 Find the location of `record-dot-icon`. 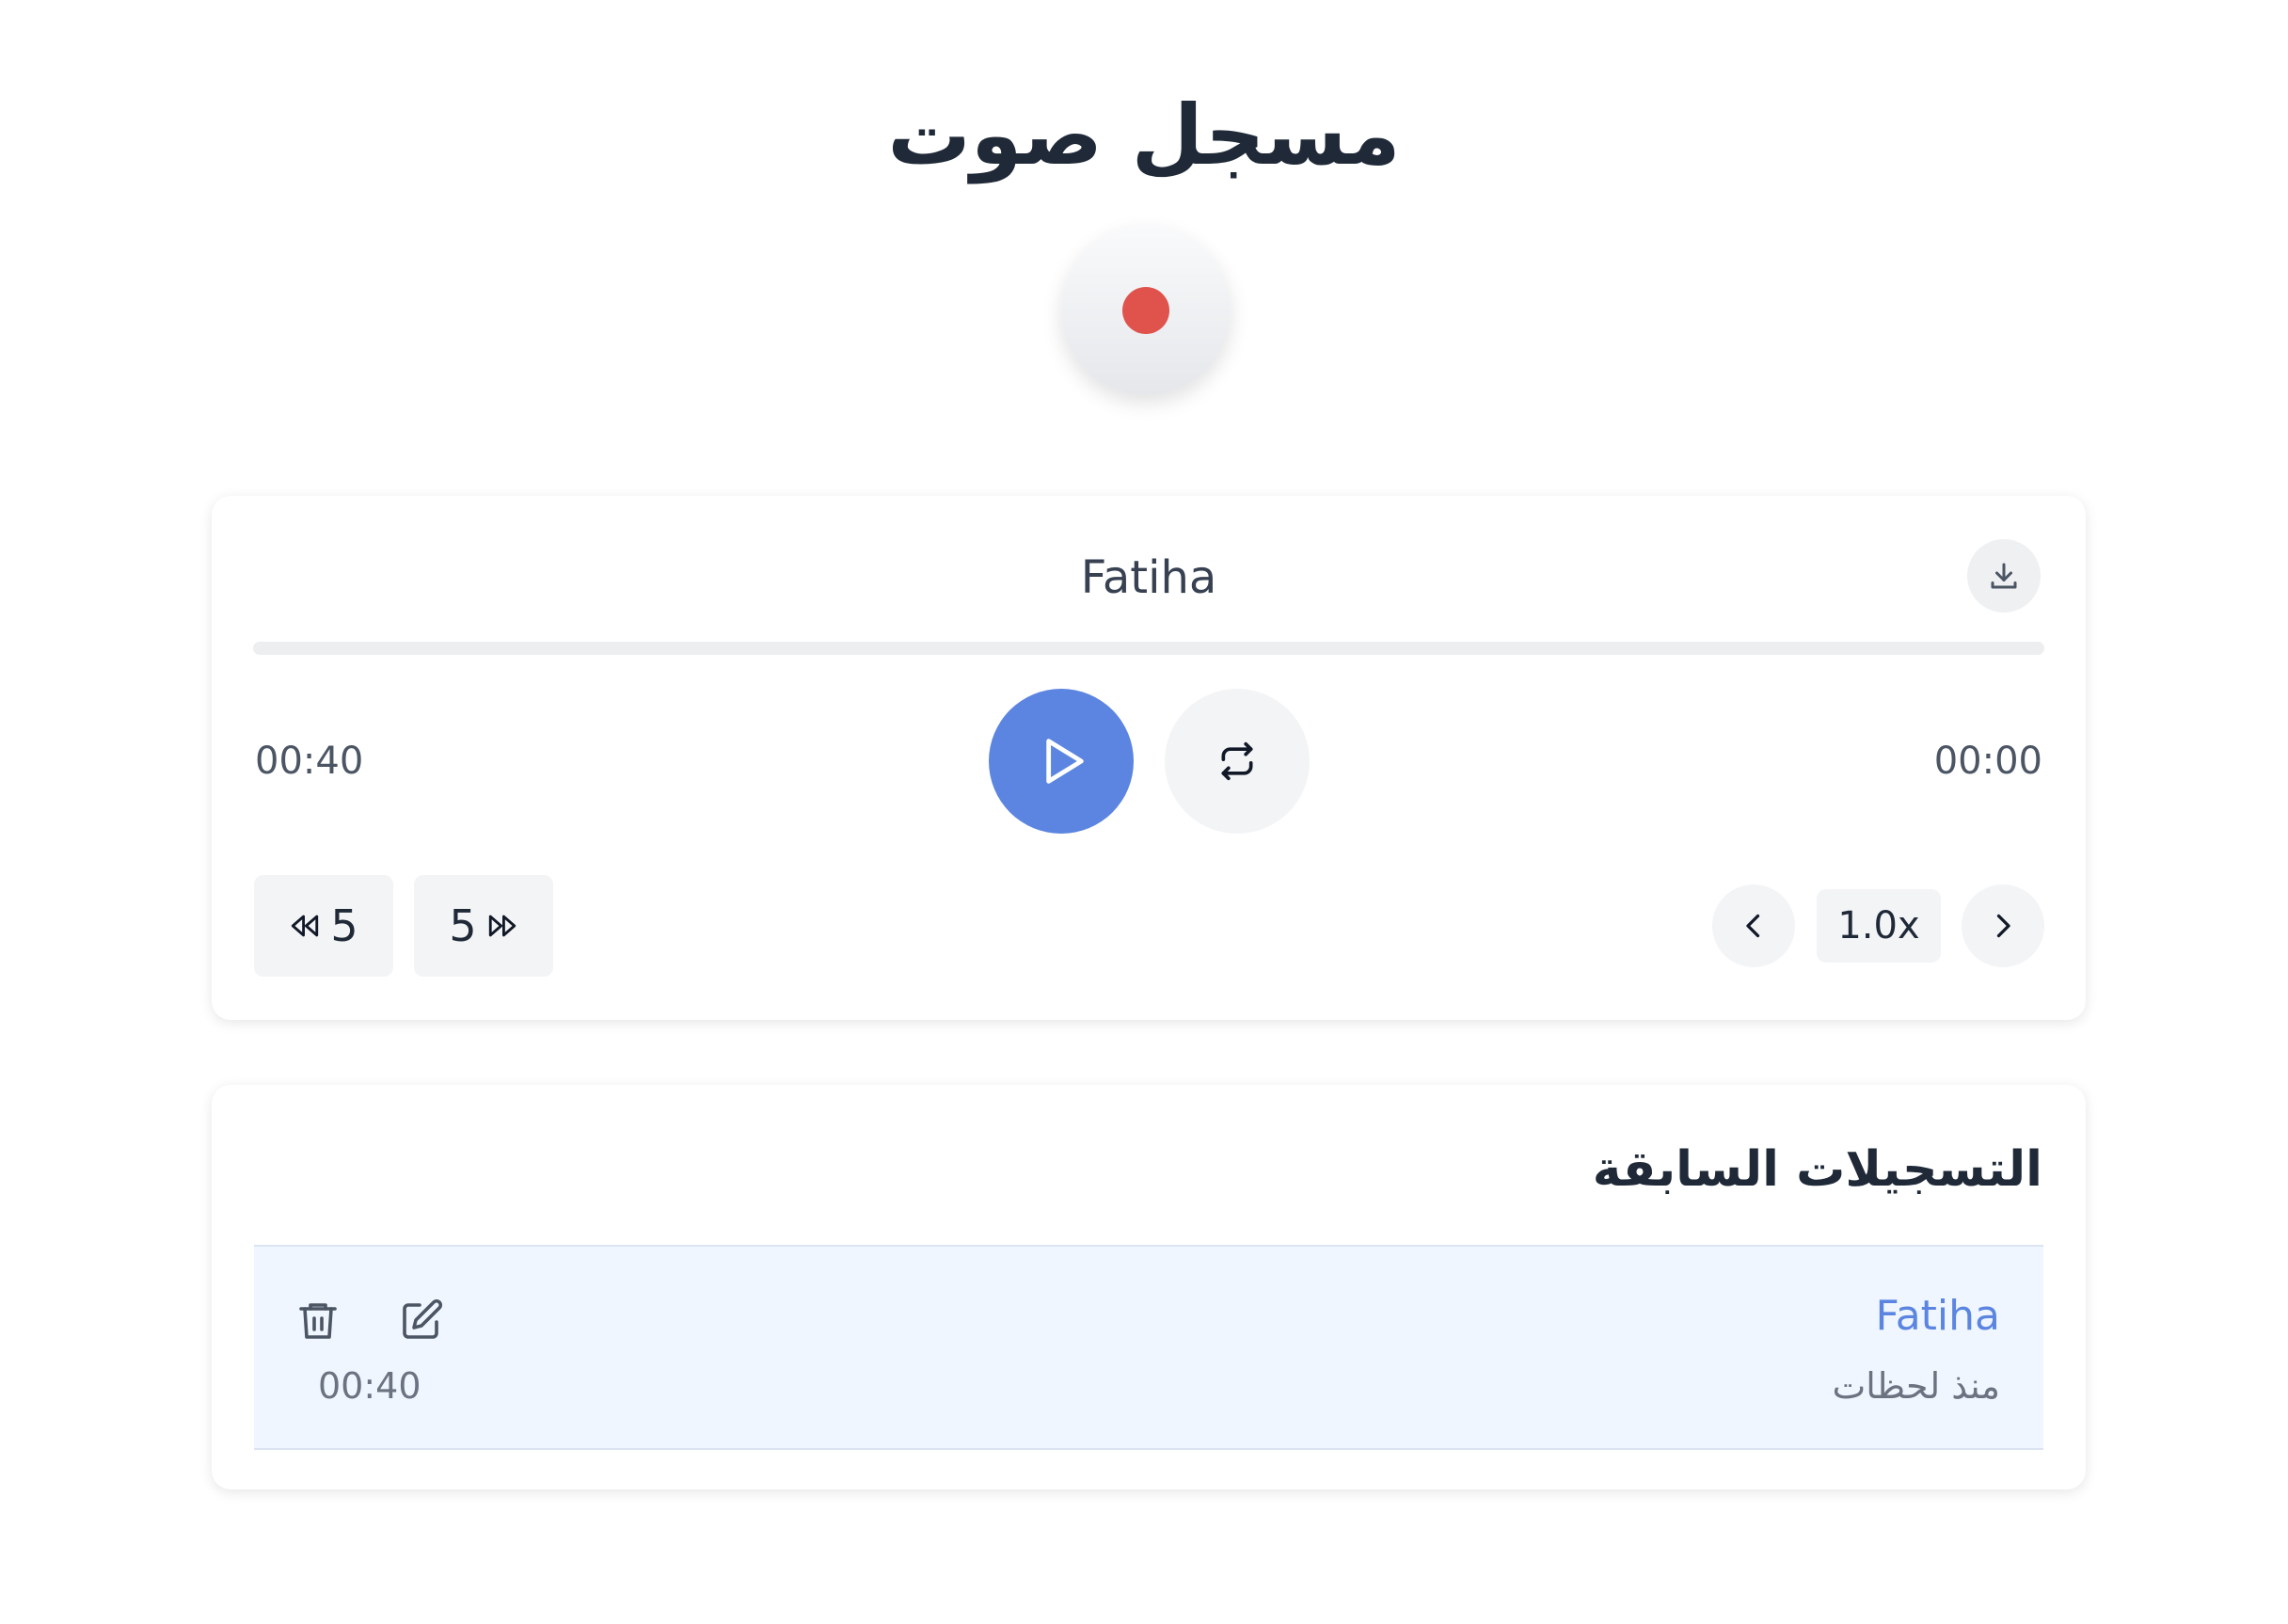

record-dot-icon is located at coordinates (1145, 310).